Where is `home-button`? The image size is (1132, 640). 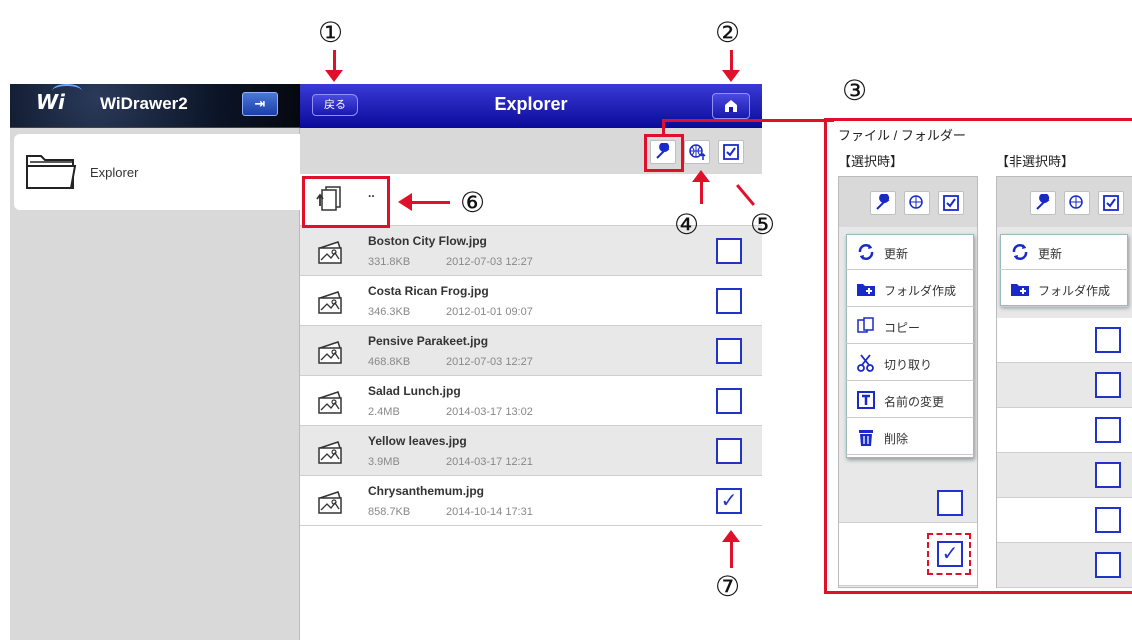 home-button is located at coordinates (731, 106).